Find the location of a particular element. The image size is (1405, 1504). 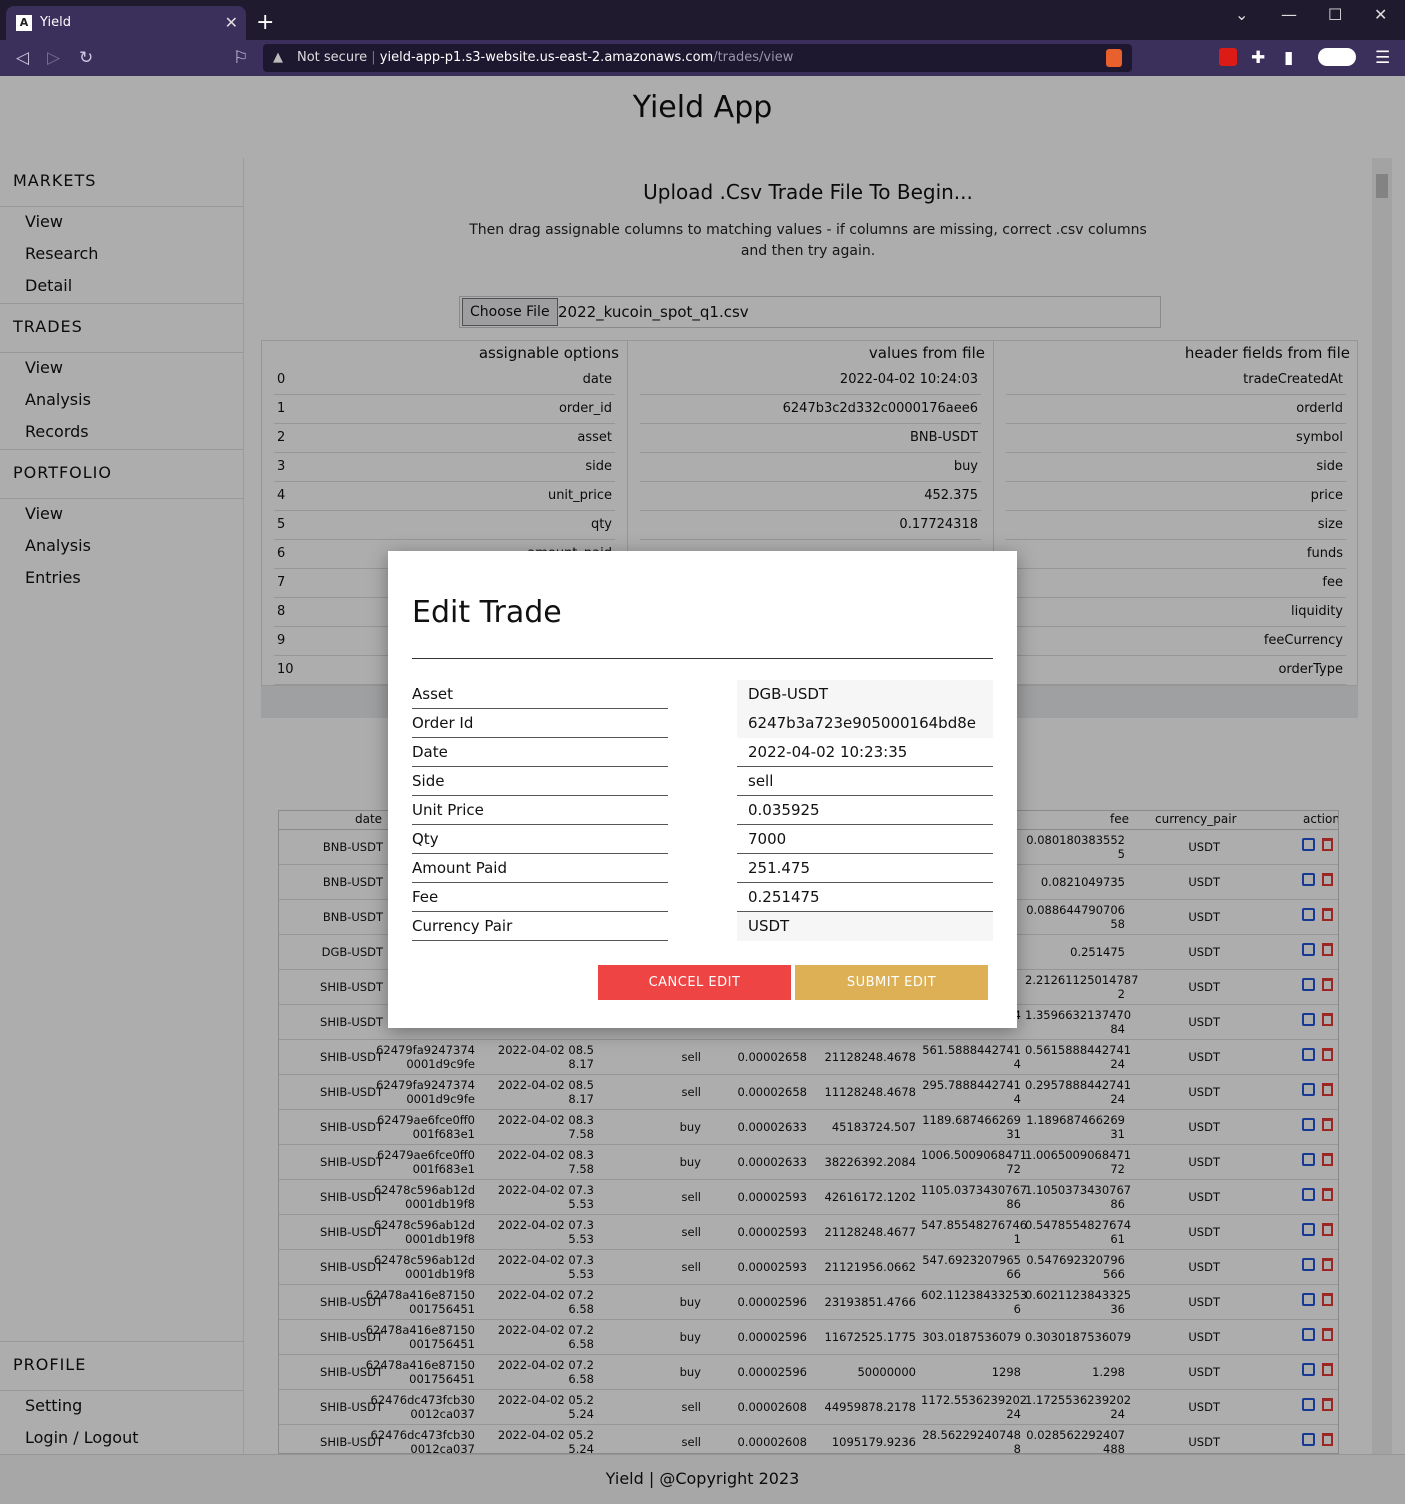

bookmark-icon: ⚐ is located at coordinates (240, 58).